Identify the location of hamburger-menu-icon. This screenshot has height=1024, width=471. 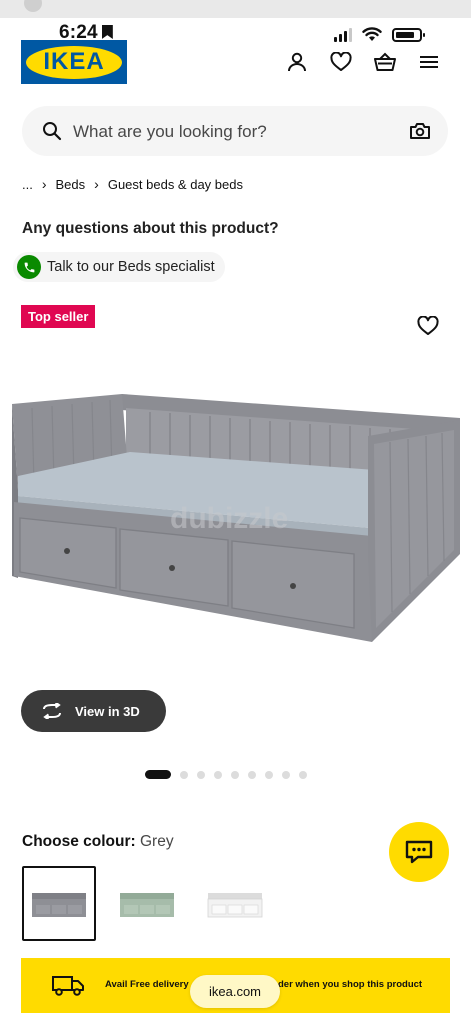
(429, 62).